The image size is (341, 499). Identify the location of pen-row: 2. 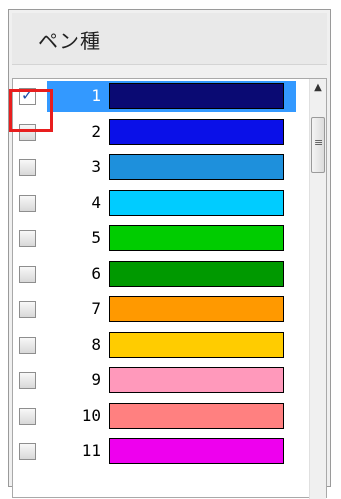
(161, 132).